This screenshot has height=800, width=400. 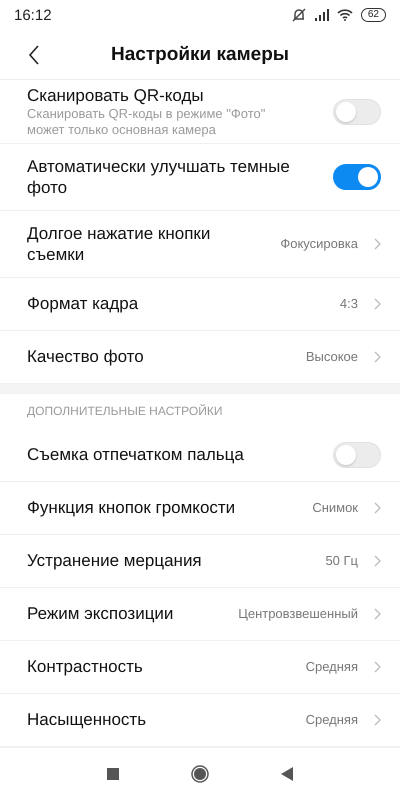 I want to click on home-button, so click(x=200, y=774).